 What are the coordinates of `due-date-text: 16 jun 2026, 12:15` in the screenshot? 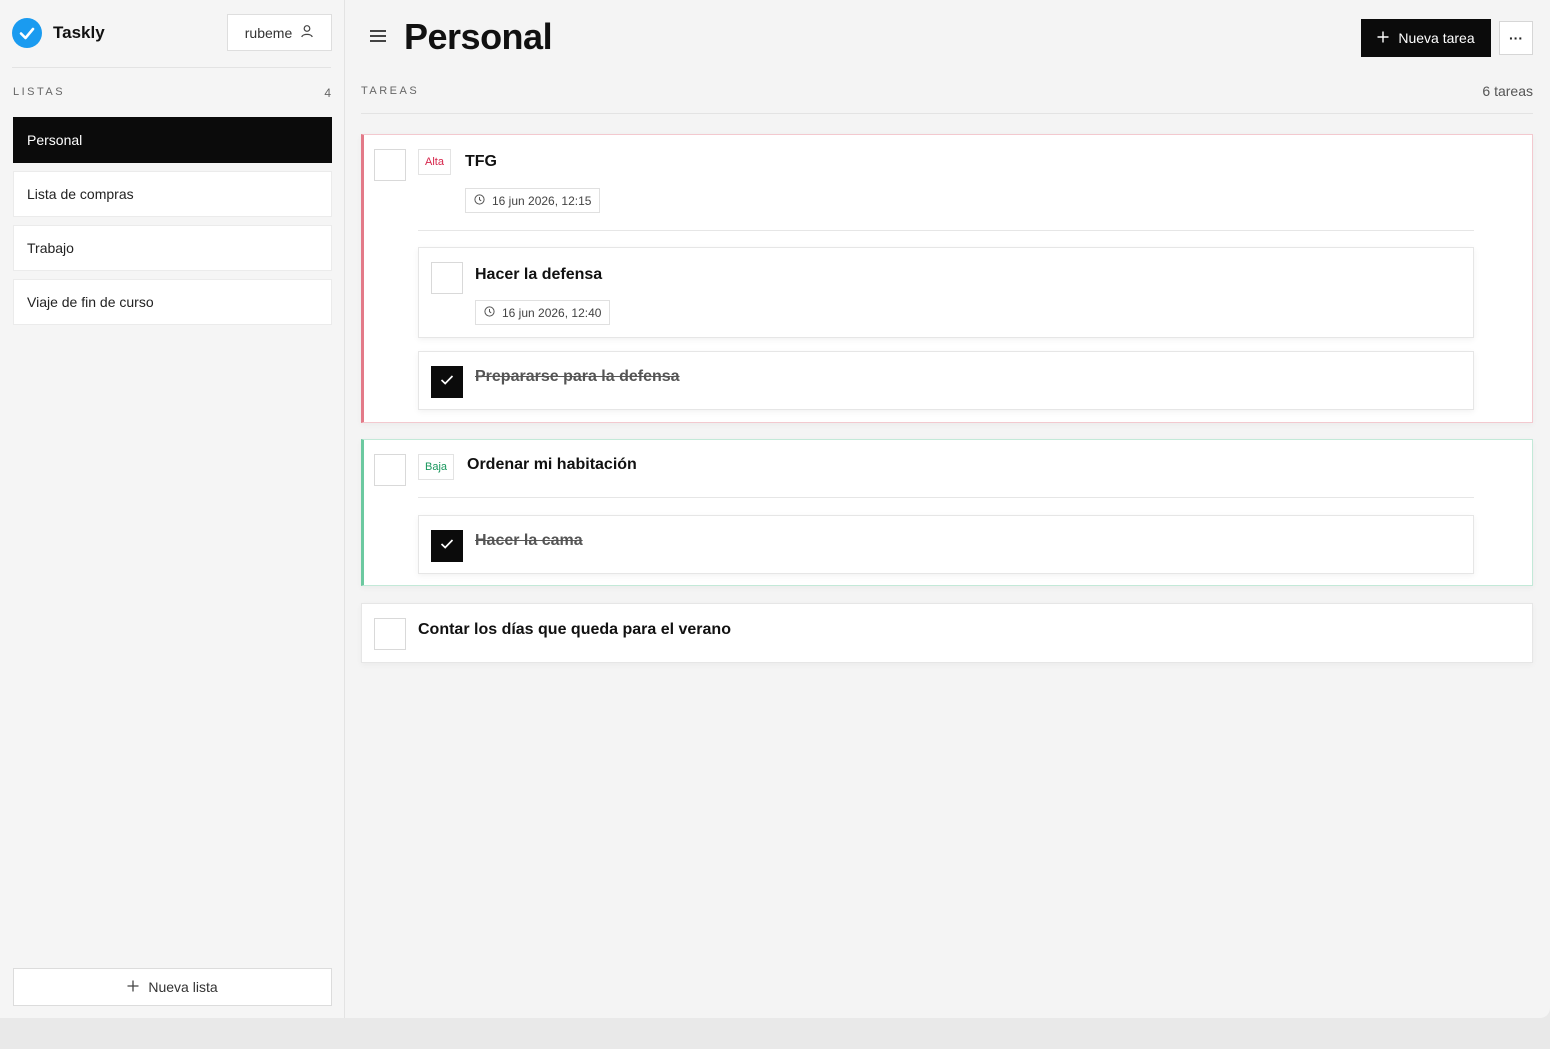 It's located at (542, 200).